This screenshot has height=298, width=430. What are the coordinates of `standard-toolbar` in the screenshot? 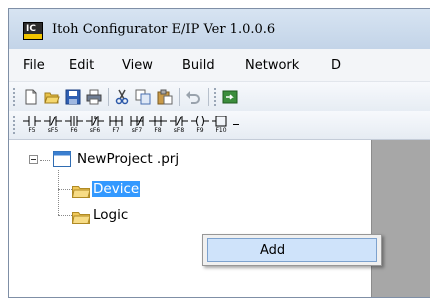 It's located at (219, 96).